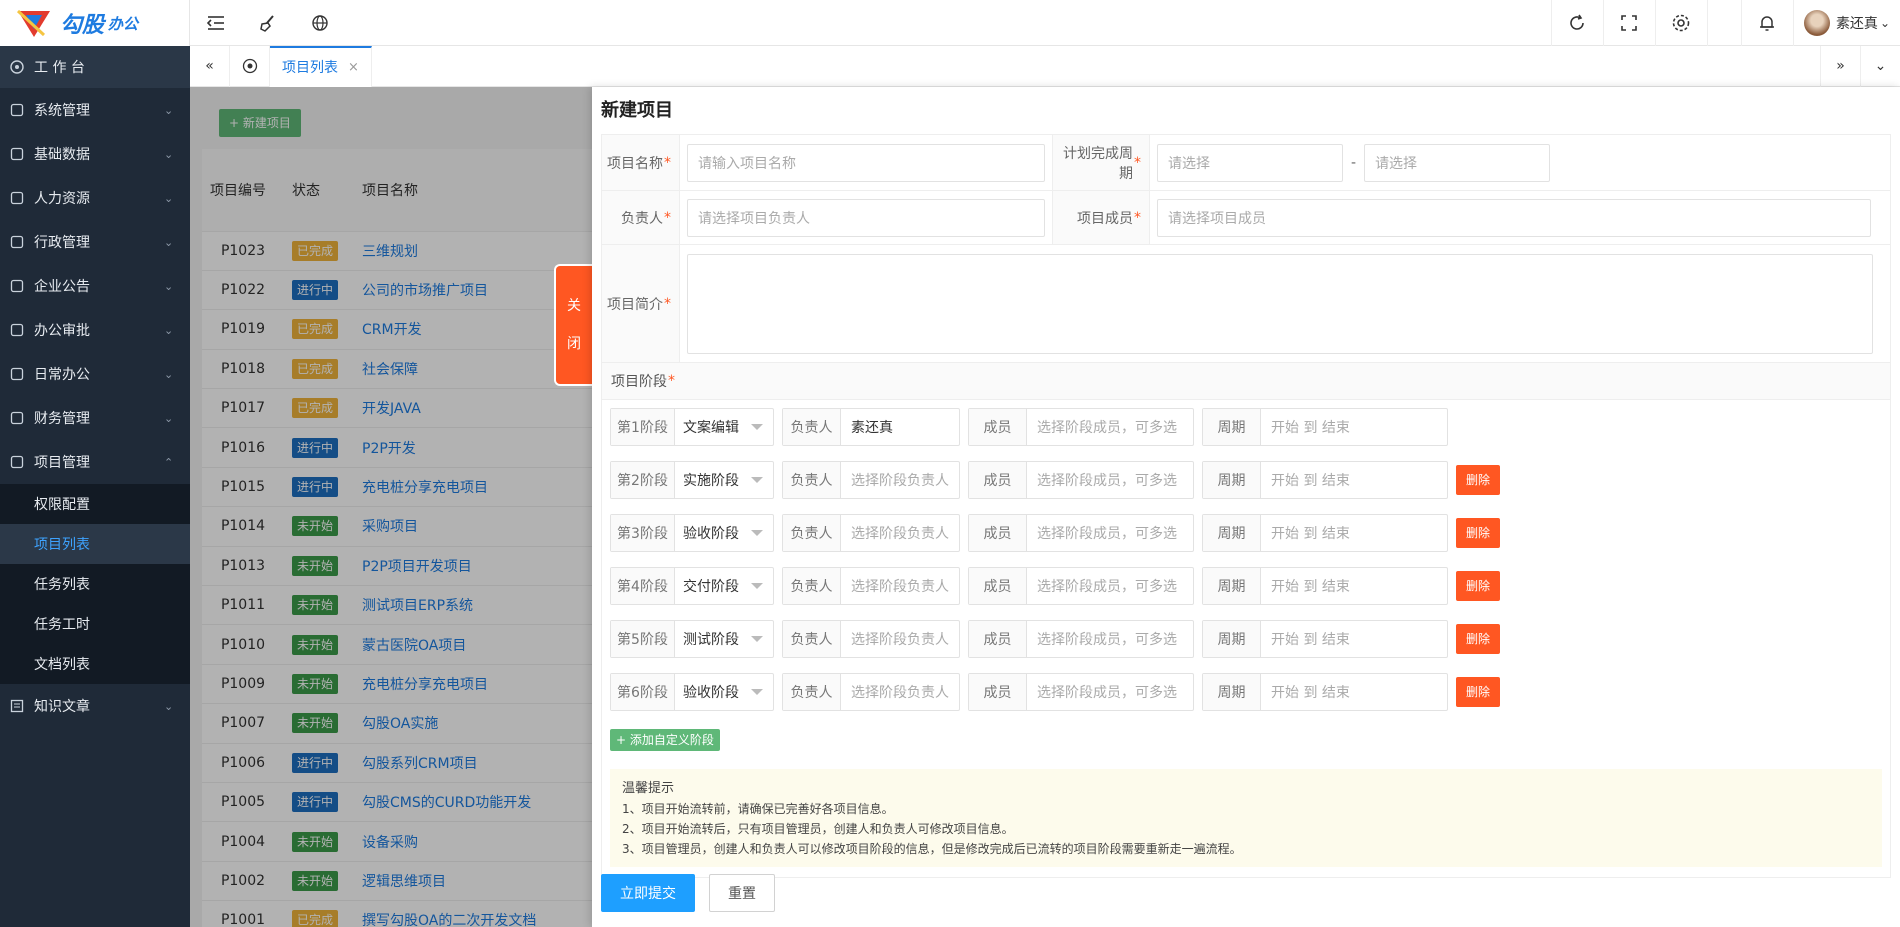 This screenshot has width=1900, height=927. Describe the element at coordinates (1840, 66) in the screenshot. I see `tab-scroll-right-button: »` at that location.